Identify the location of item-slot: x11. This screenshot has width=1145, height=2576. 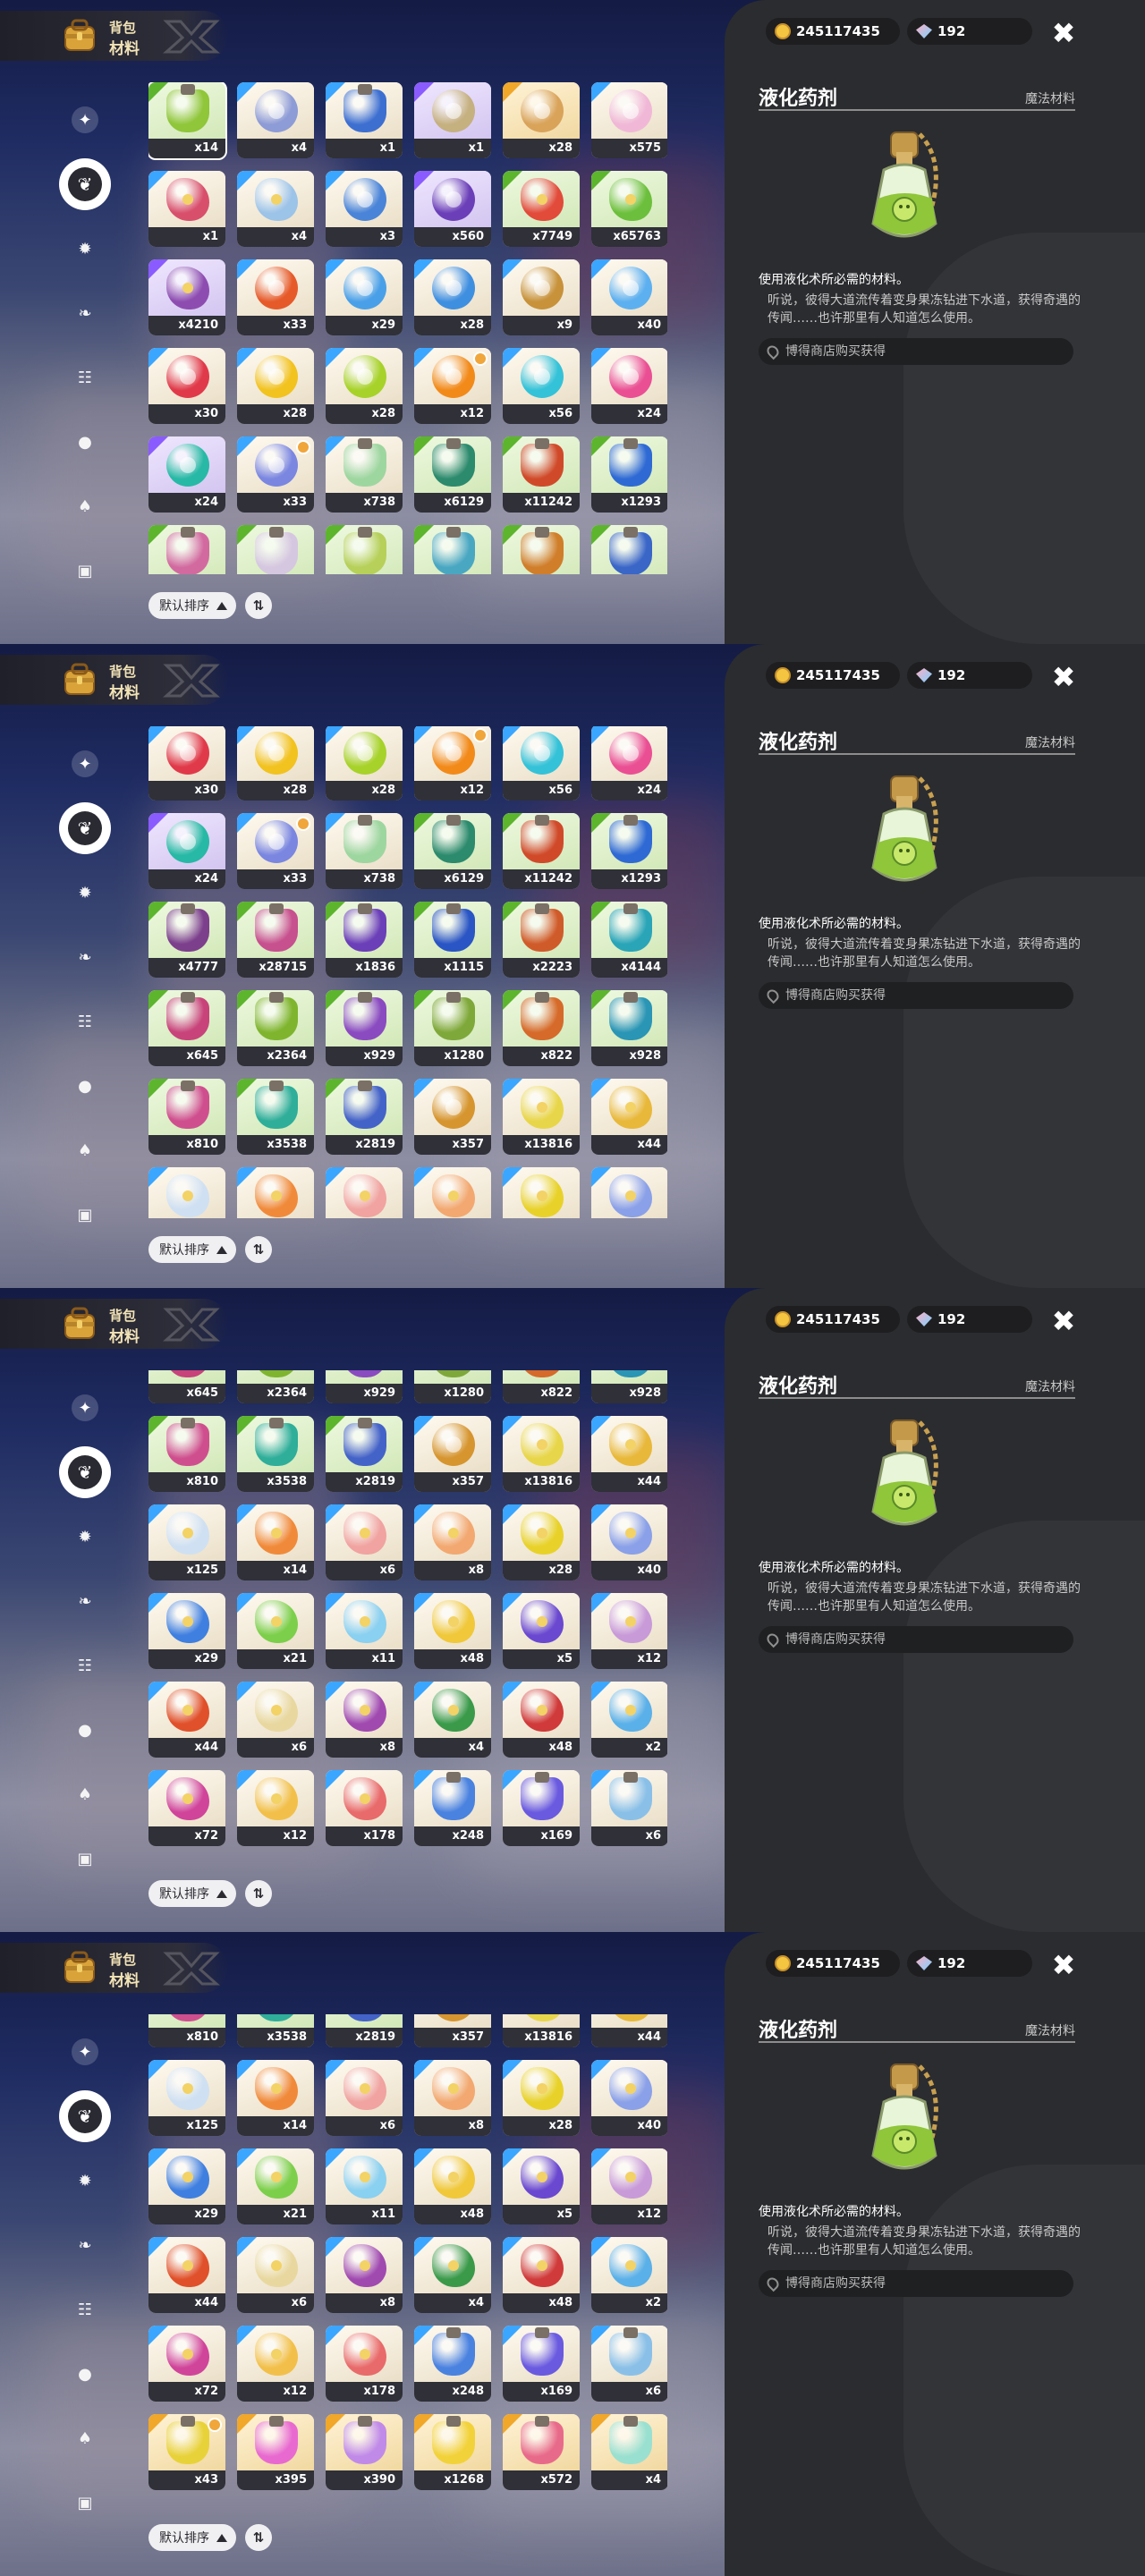
(364, 2186).